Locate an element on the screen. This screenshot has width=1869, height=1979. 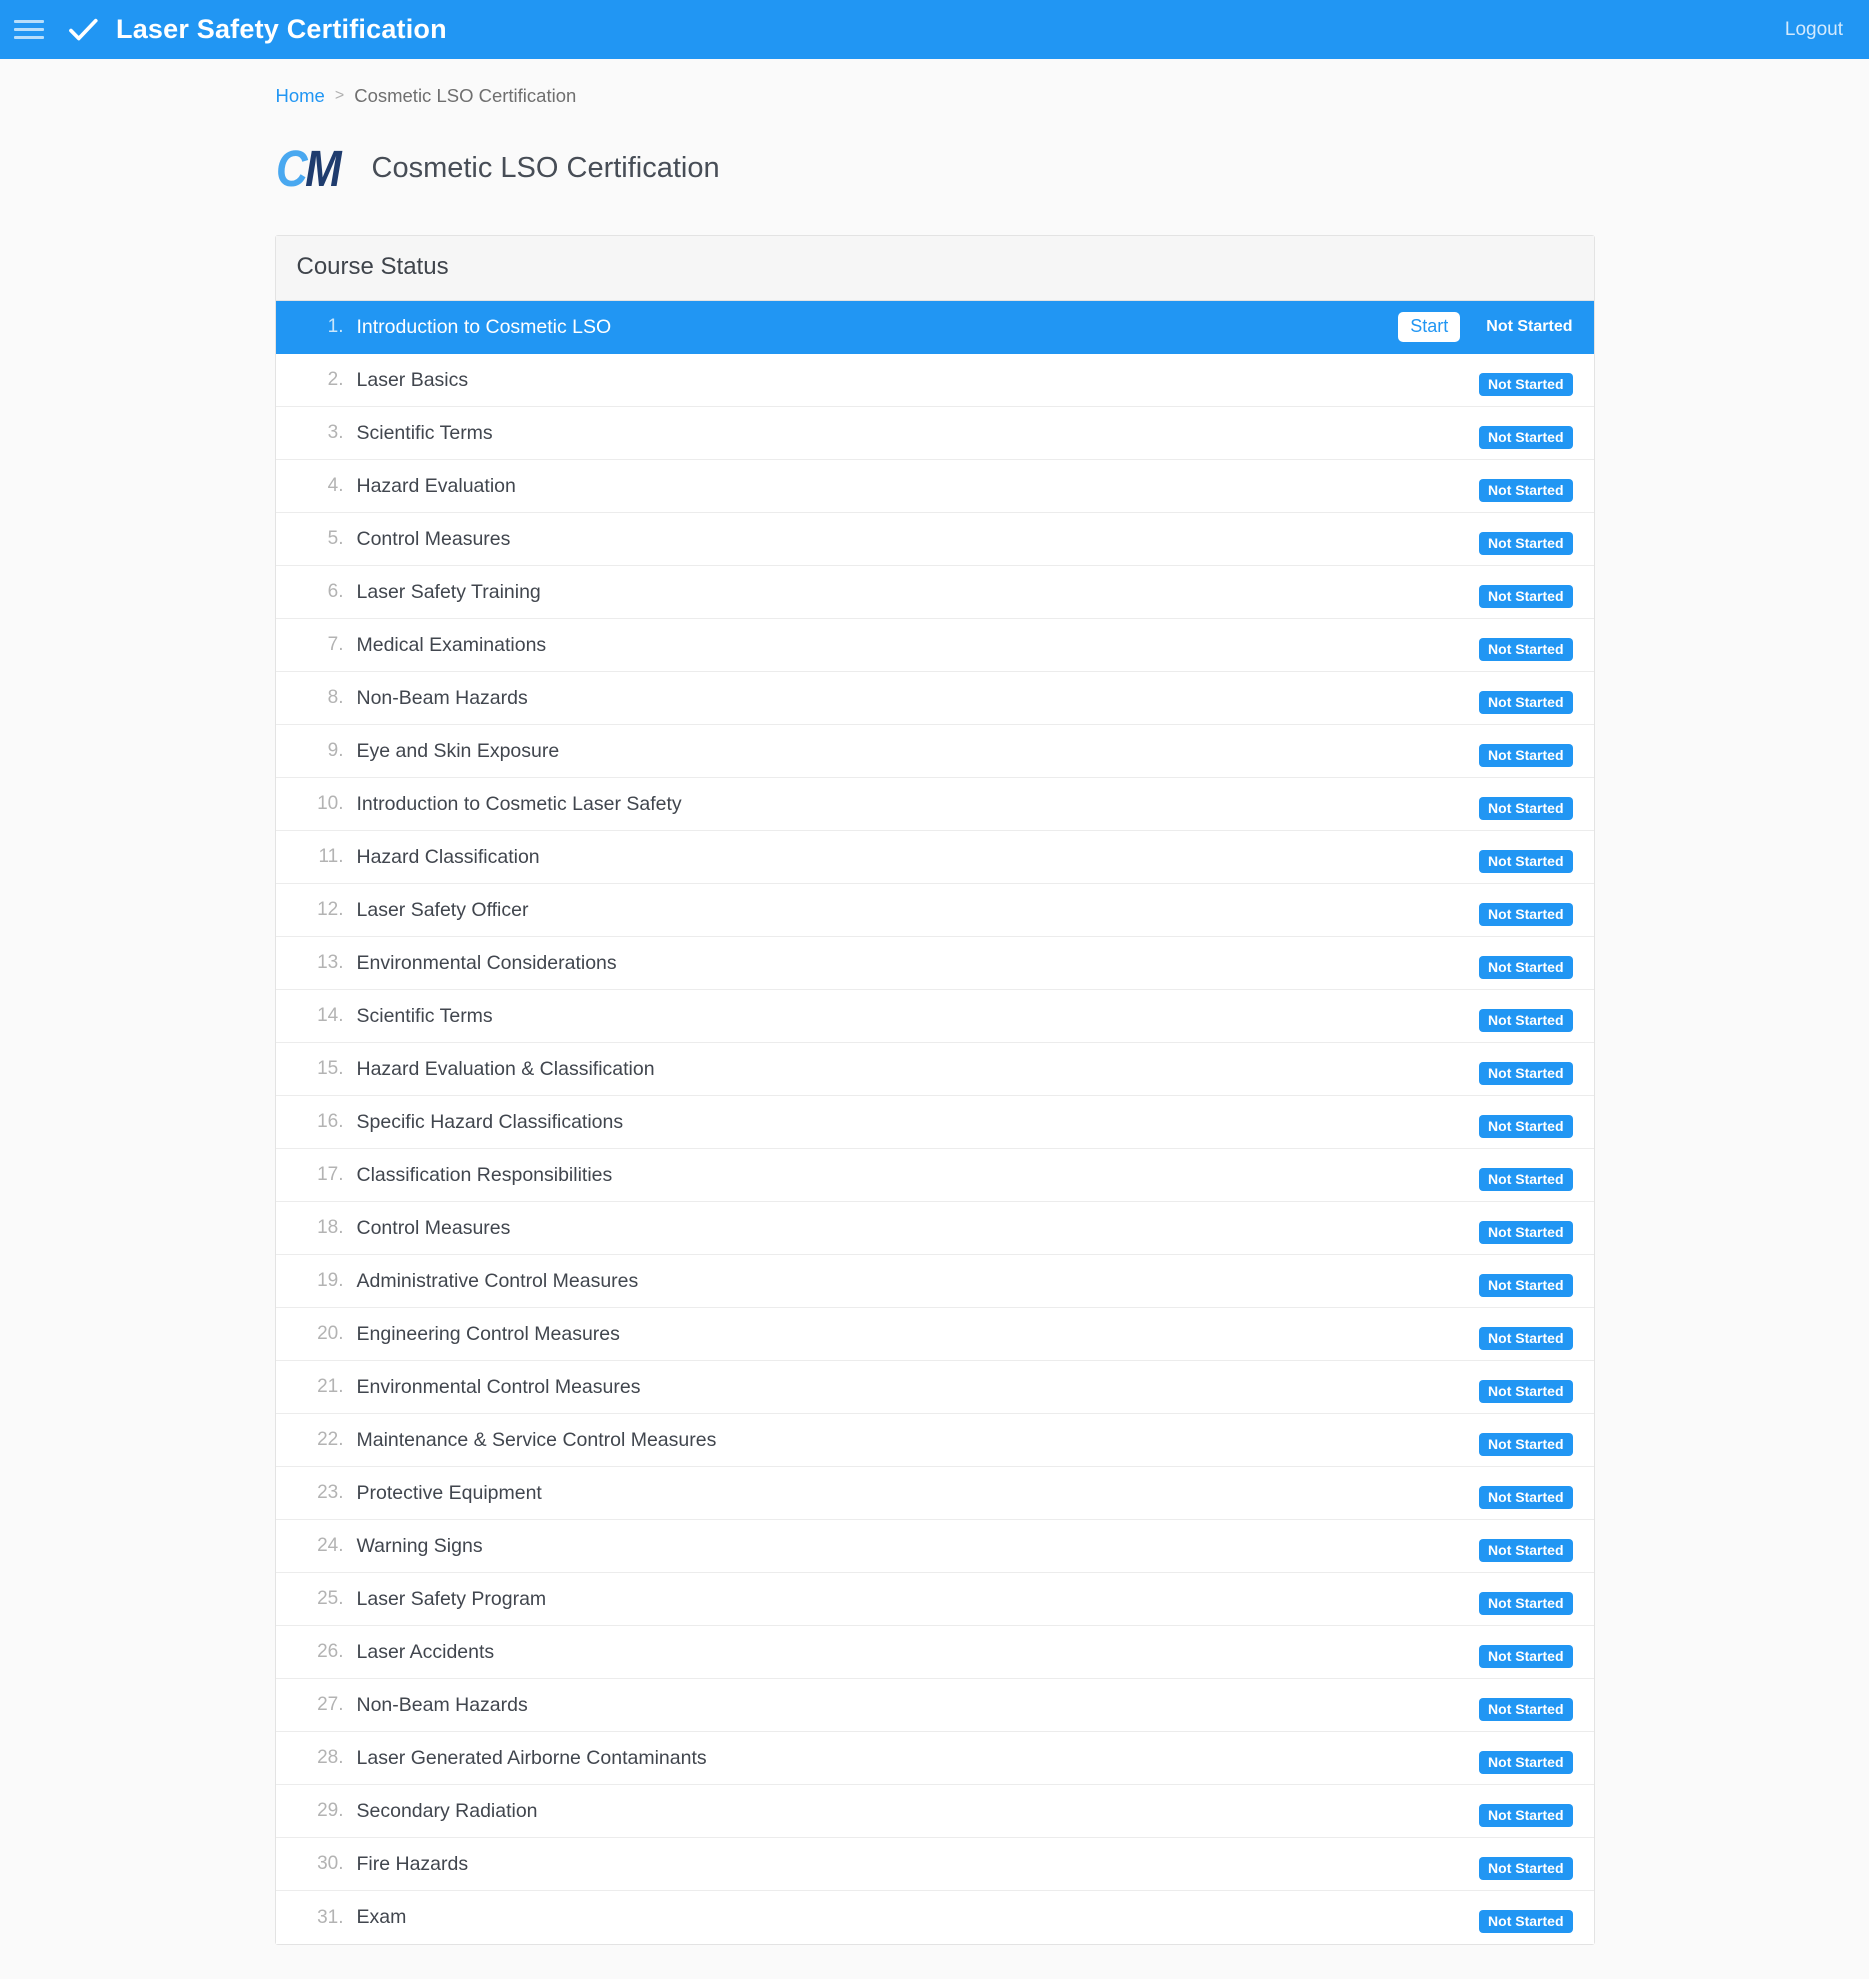
course-row-title: Exam is located at coordinates (381, 1917).